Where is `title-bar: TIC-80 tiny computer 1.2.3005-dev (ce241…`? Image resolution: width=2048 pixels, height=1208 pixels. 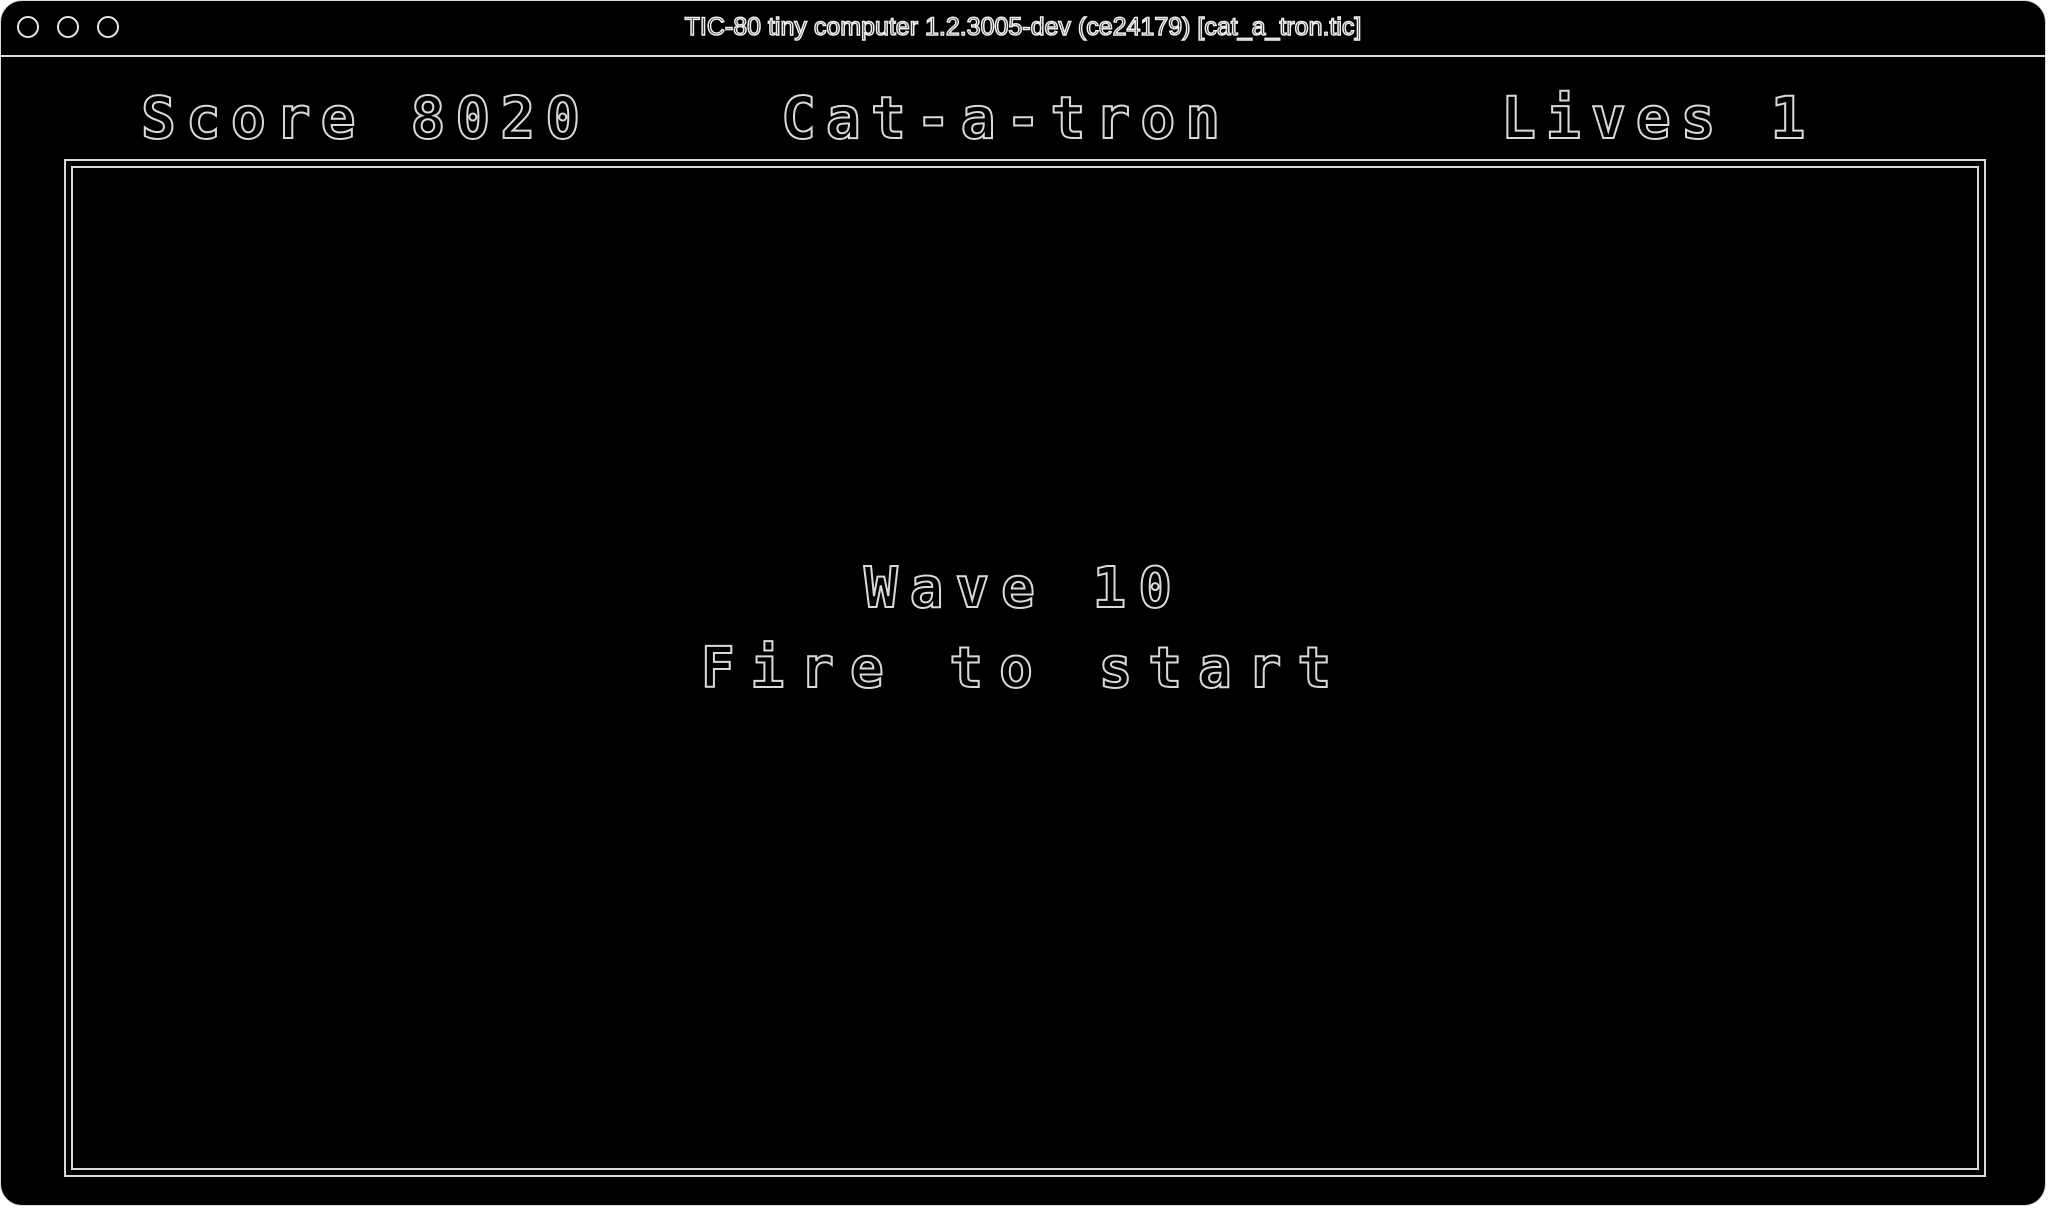 title-bar: TIC-80 tiny computer 1.2.3005-dev (ce241… is located at coordinates (1023, 29).